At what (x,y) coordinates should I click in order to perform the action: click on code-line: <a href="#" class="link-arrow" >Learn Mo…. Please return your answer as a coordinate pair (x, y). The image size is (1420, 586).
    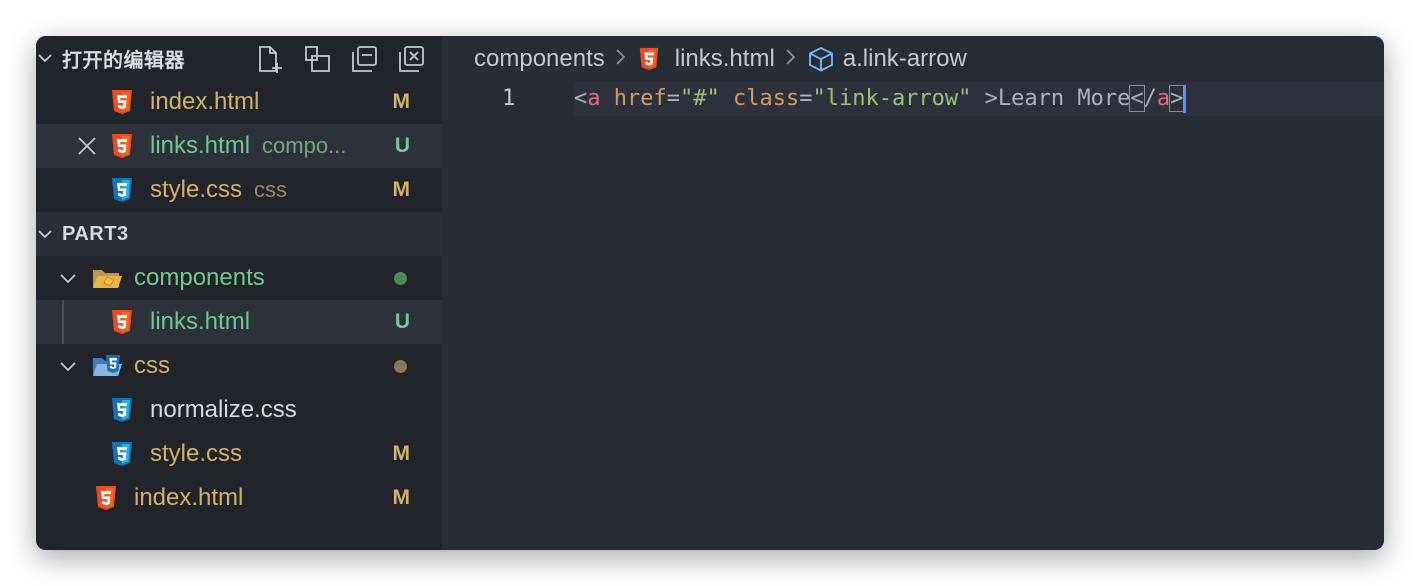
    Looking at the image, I should click on (880, 99).